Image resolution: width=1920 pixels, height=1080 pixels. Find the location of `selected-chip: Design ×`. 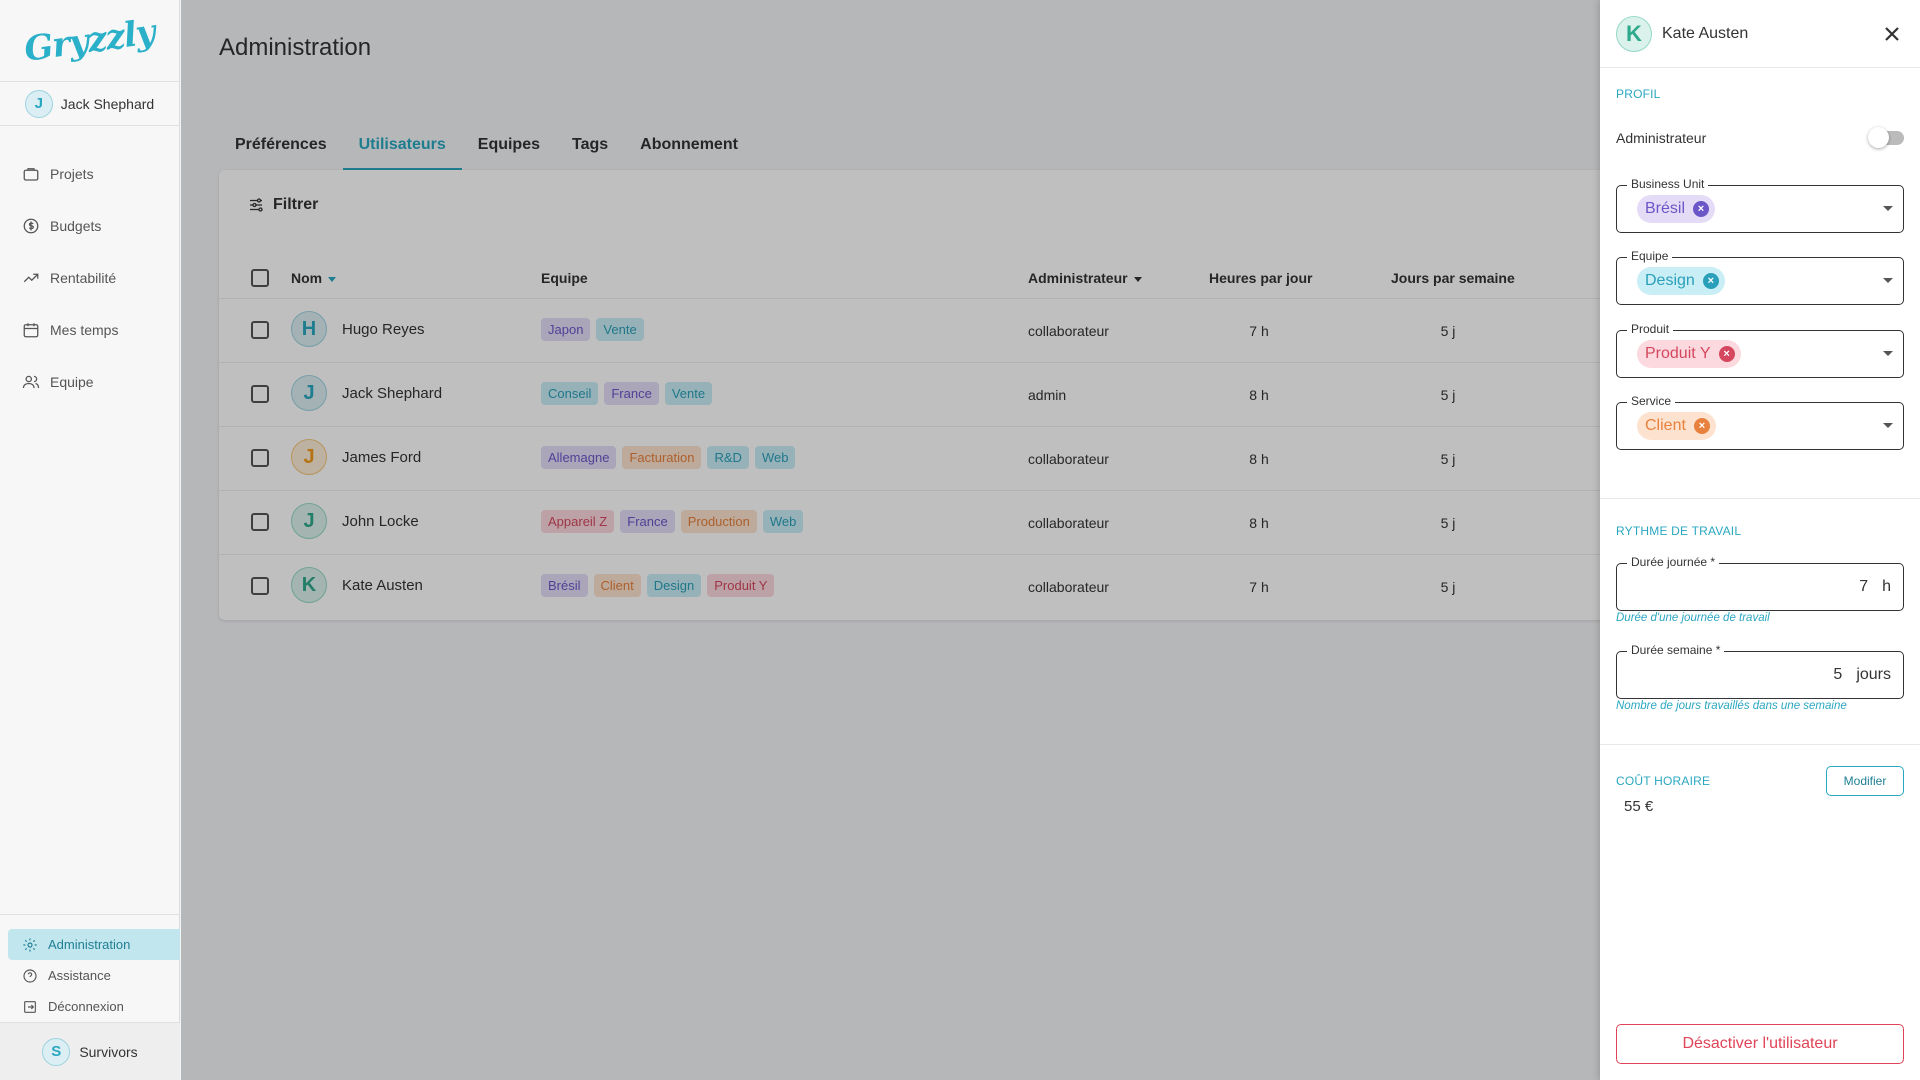

selected-chip: Design × is located at coordinates (1681, 281).